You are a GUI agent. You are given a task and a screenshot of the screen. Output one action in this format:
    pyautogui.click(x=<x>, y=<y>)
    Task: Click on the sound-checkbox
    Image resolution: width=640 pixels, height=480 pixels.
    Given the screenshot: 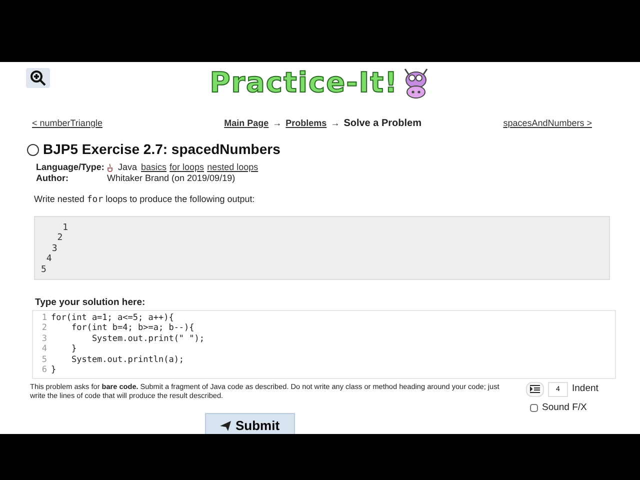 What is the action you would take?
    pyautogui.click(x=534, y=408)
    